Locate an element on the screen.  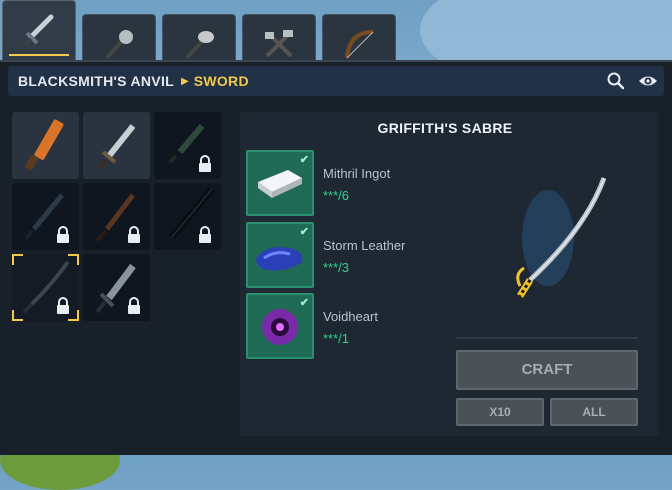
ingredient-quantity: ***/1 is located at coordinates (336, 338).